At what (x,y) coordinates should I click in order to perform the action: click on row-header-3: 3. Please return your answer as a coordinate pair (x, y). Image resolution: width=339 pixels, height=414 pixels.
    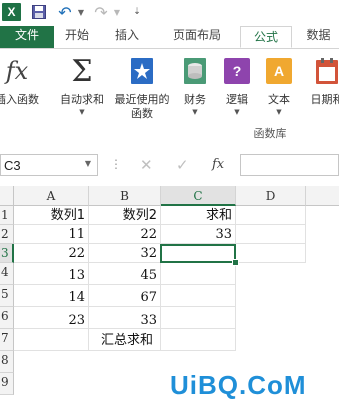
    Looking at the image, I should click on (7, 253).